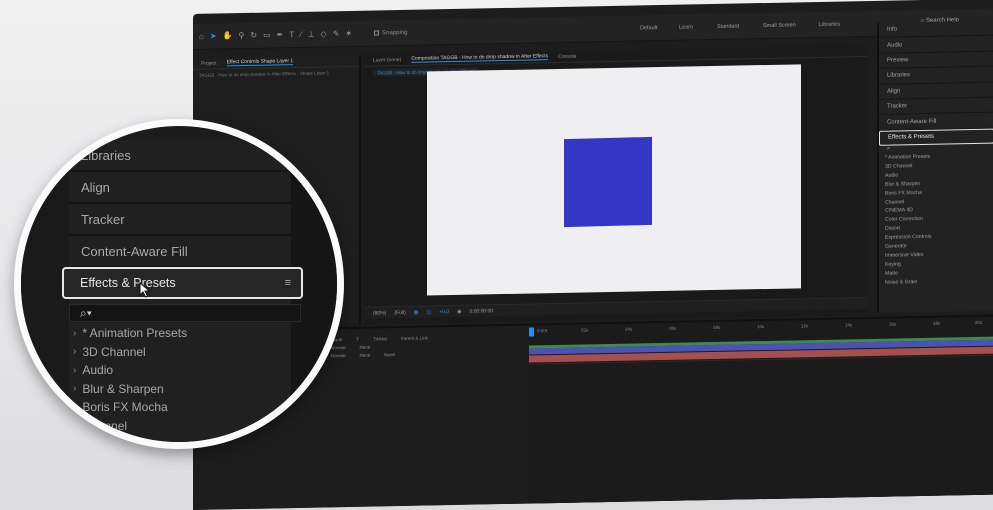 This screenshot has width=993, height=510. Describe the element at coordinates (105, 425) in the screenshot. I see `list-item-label: Channel` at that location.